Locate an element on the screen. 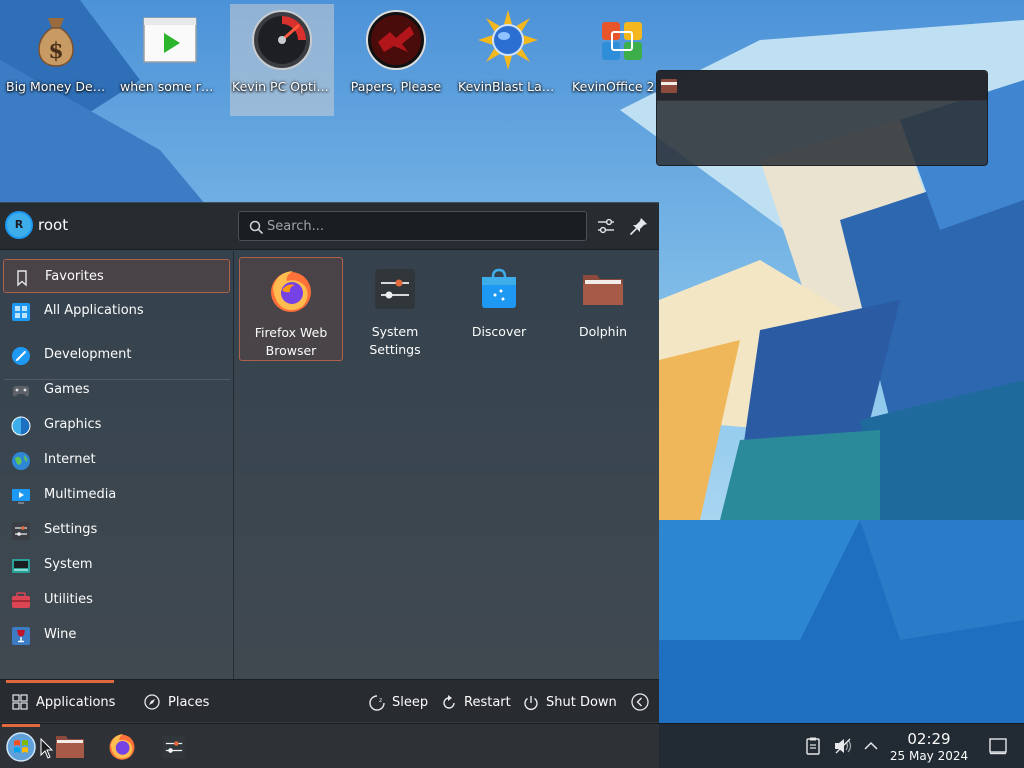  search-box is located at coordinates (412, 226).